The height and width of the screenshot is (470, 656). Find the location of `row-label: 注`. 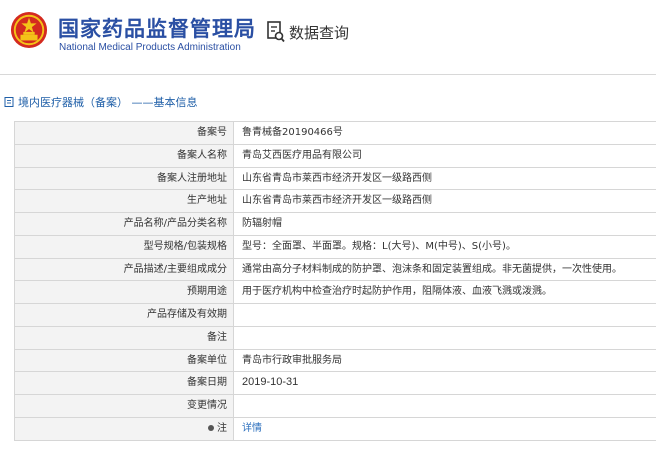

row-label: 注 is located at coordinates (124, 428).